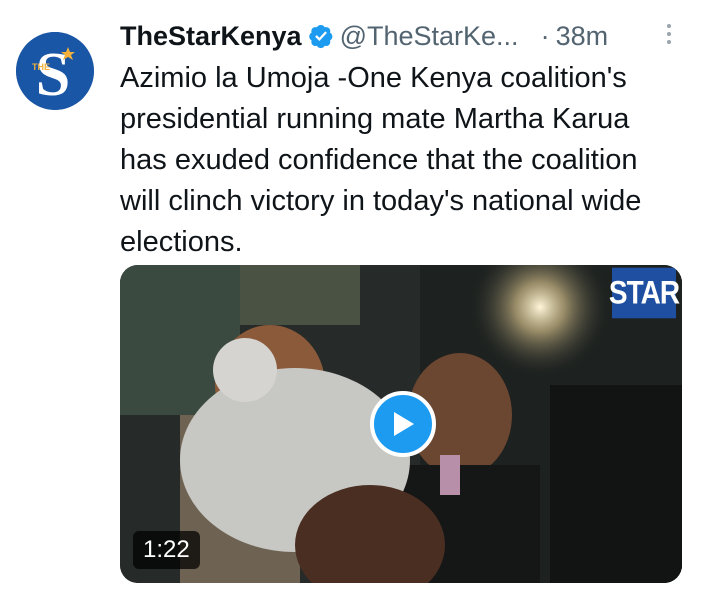 This screenshot has height=604, width=705. I want to click on more-options-icon, so click(669, 35).